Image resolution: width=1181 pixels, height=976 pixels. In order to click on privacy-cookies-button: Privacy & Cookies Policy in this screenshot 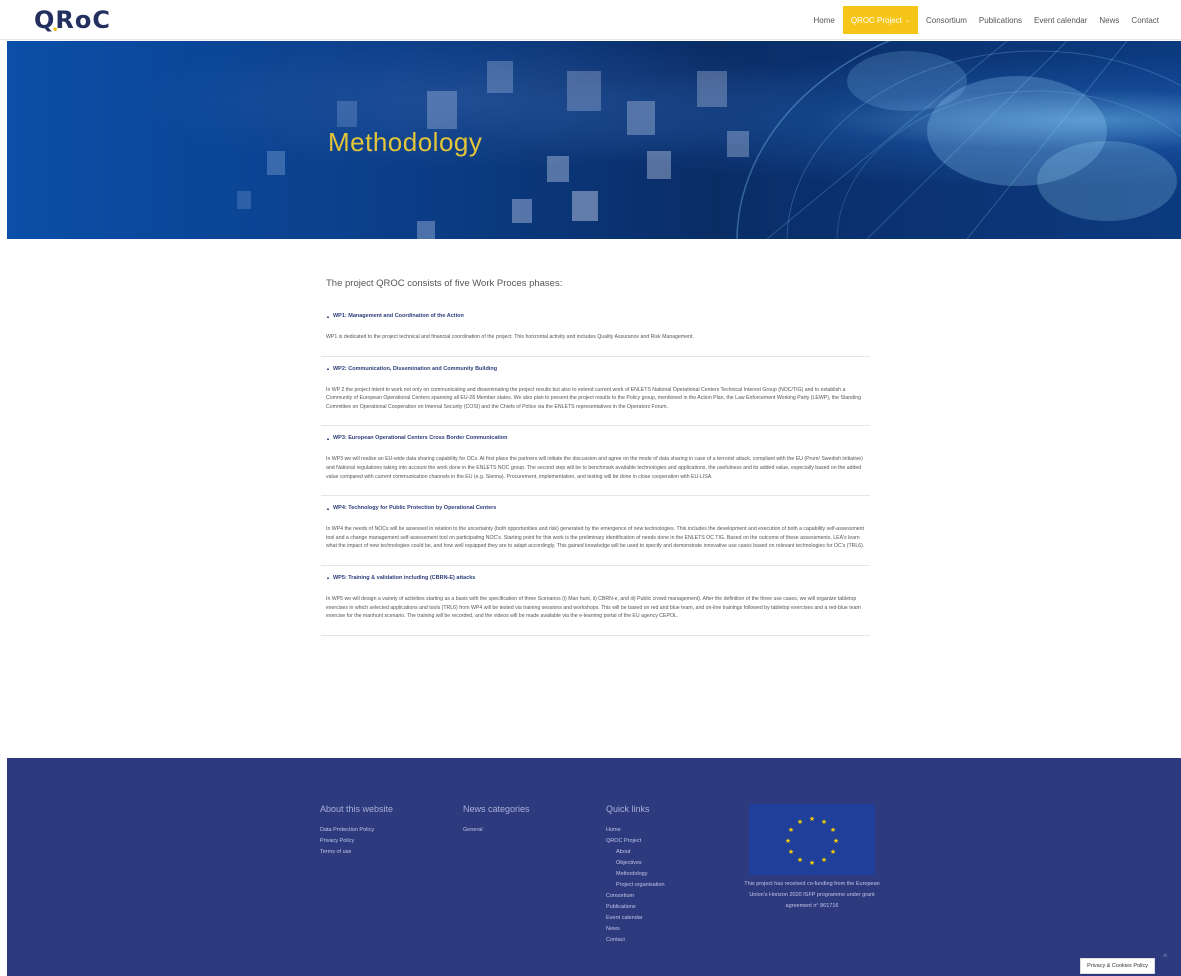, I will do `click(1117, 966)`.